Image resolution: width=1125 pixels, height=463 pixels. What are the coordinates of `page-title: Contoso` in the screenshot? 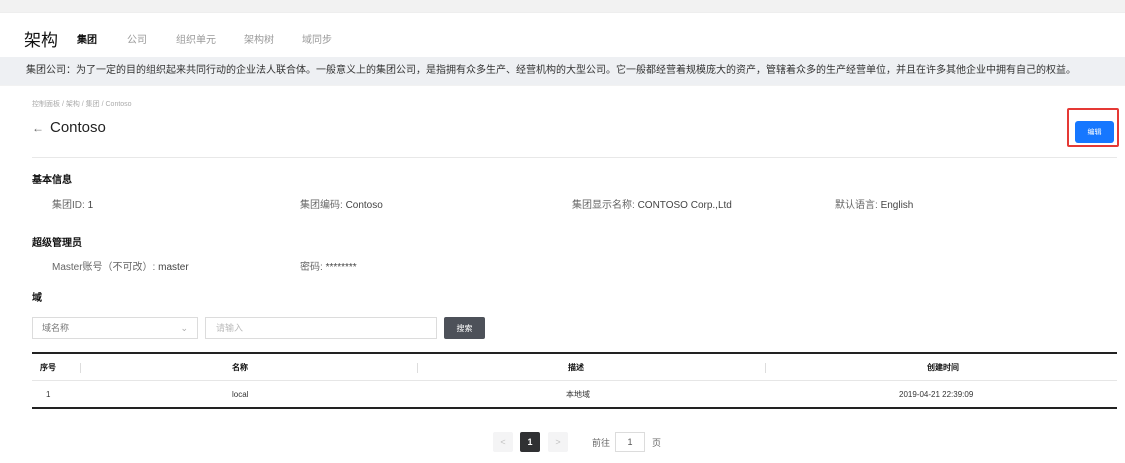 It's located at (78, 127).